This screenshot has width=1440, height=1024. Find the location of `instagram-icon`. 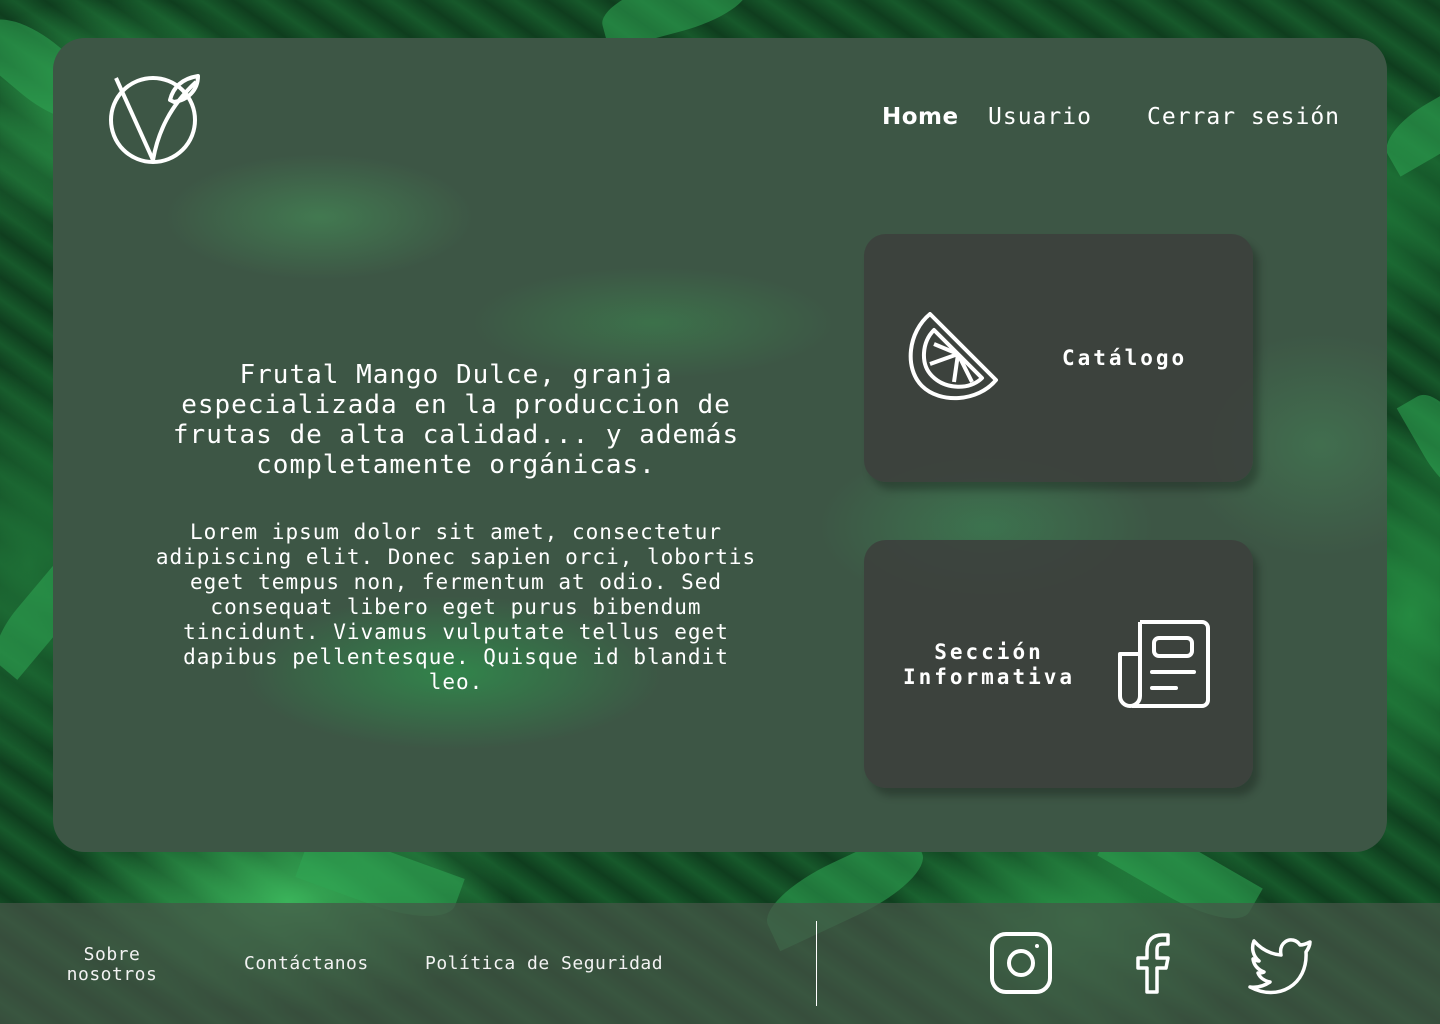

instagram-icon is located at coordinates (1021, 963).